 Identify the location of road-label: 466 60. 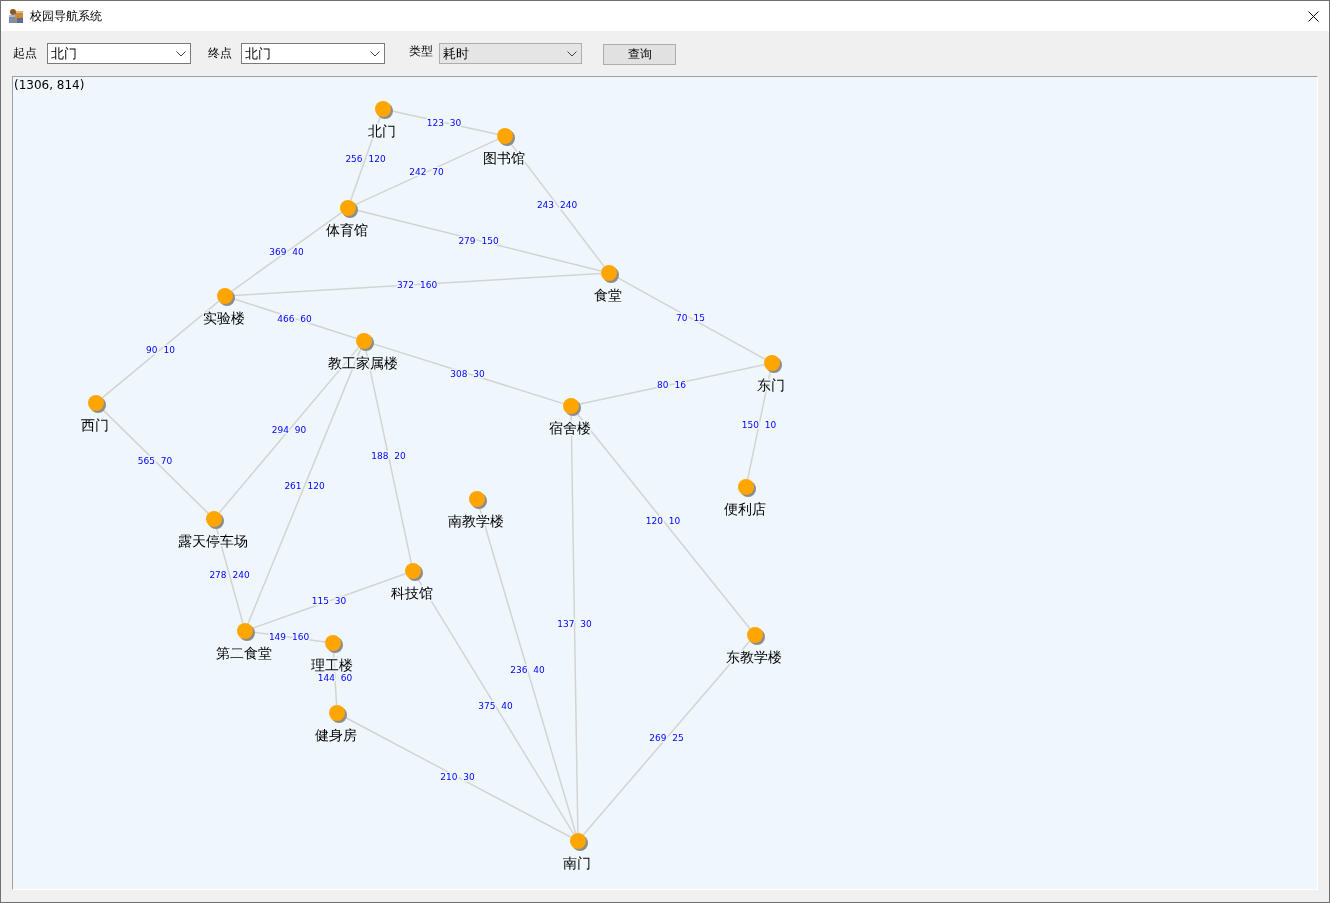
(294, 318).